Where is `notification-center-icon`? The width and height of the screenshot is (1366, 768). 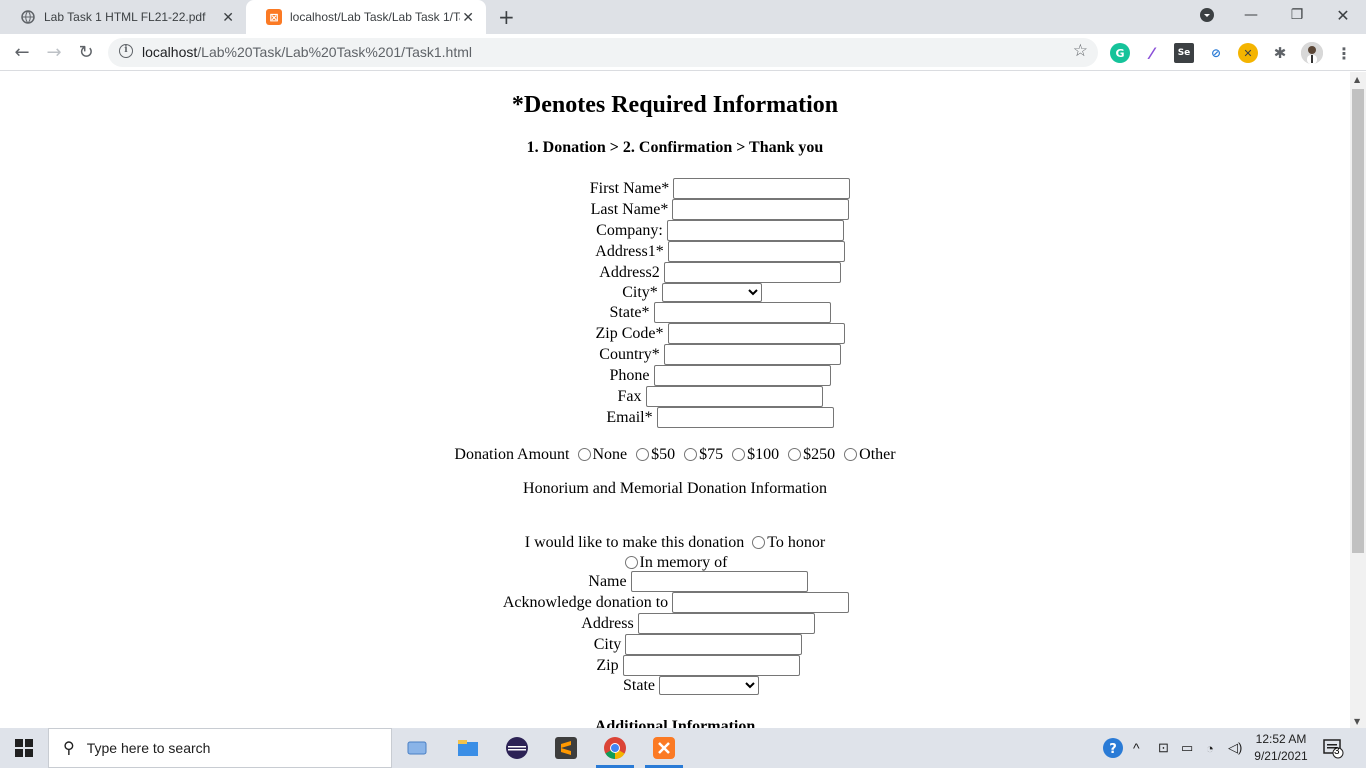
notification-center-icon is located at coordinates (1333, 748).